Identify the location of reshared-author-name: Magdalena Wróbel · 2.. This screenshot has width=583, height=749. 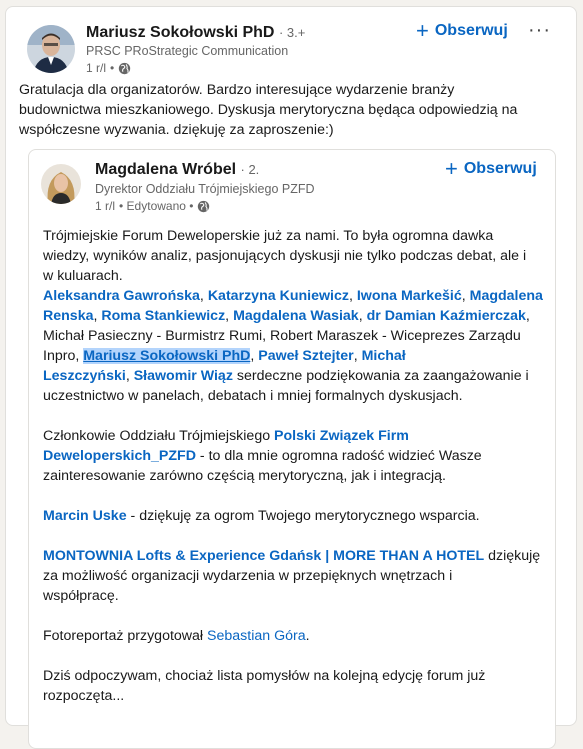
(177, 170).